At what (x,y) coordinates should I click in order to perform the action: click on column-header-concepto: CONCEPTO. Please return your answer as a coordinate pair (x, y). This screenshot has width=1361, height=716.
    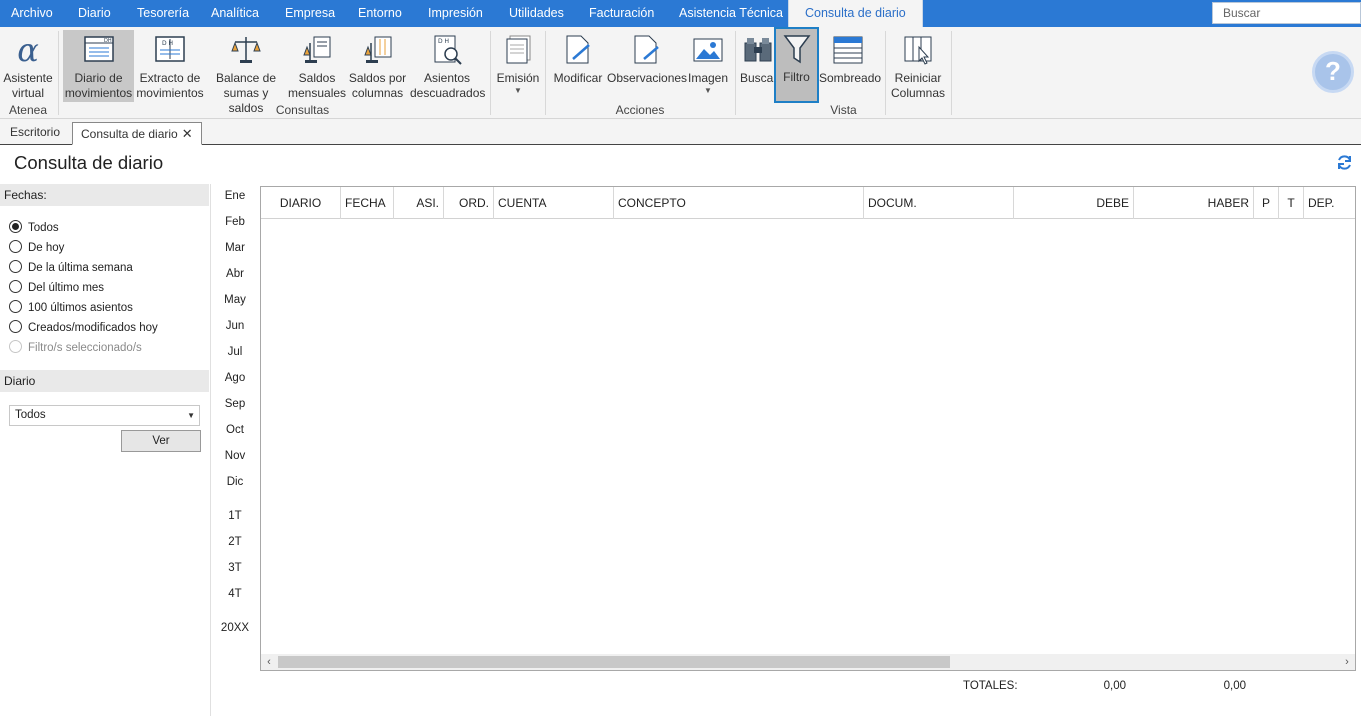
    Looking at the image, I should click on (739, 203).